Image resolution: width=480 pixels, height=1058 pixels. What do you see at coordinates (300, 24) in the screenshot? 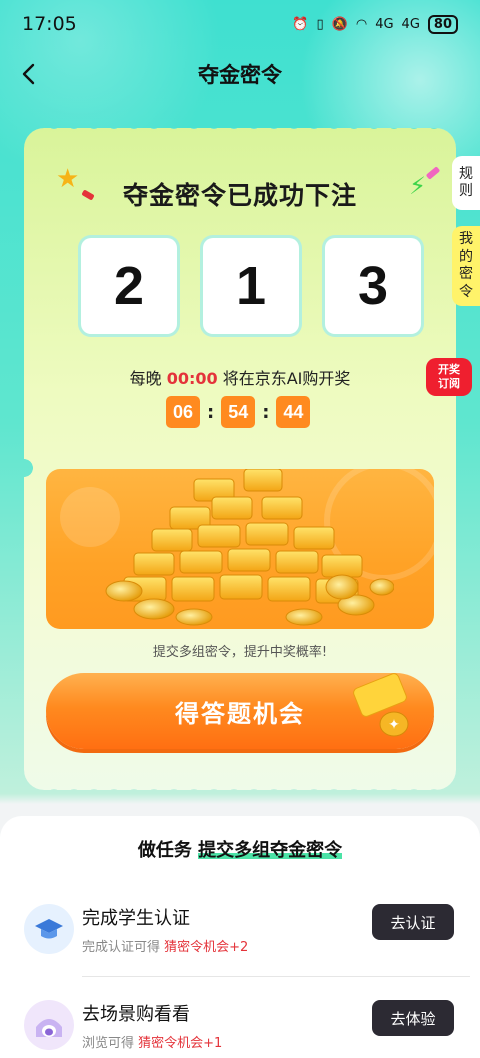
I see `alarm-icon: ⏰` at bounding box center [300, 24].